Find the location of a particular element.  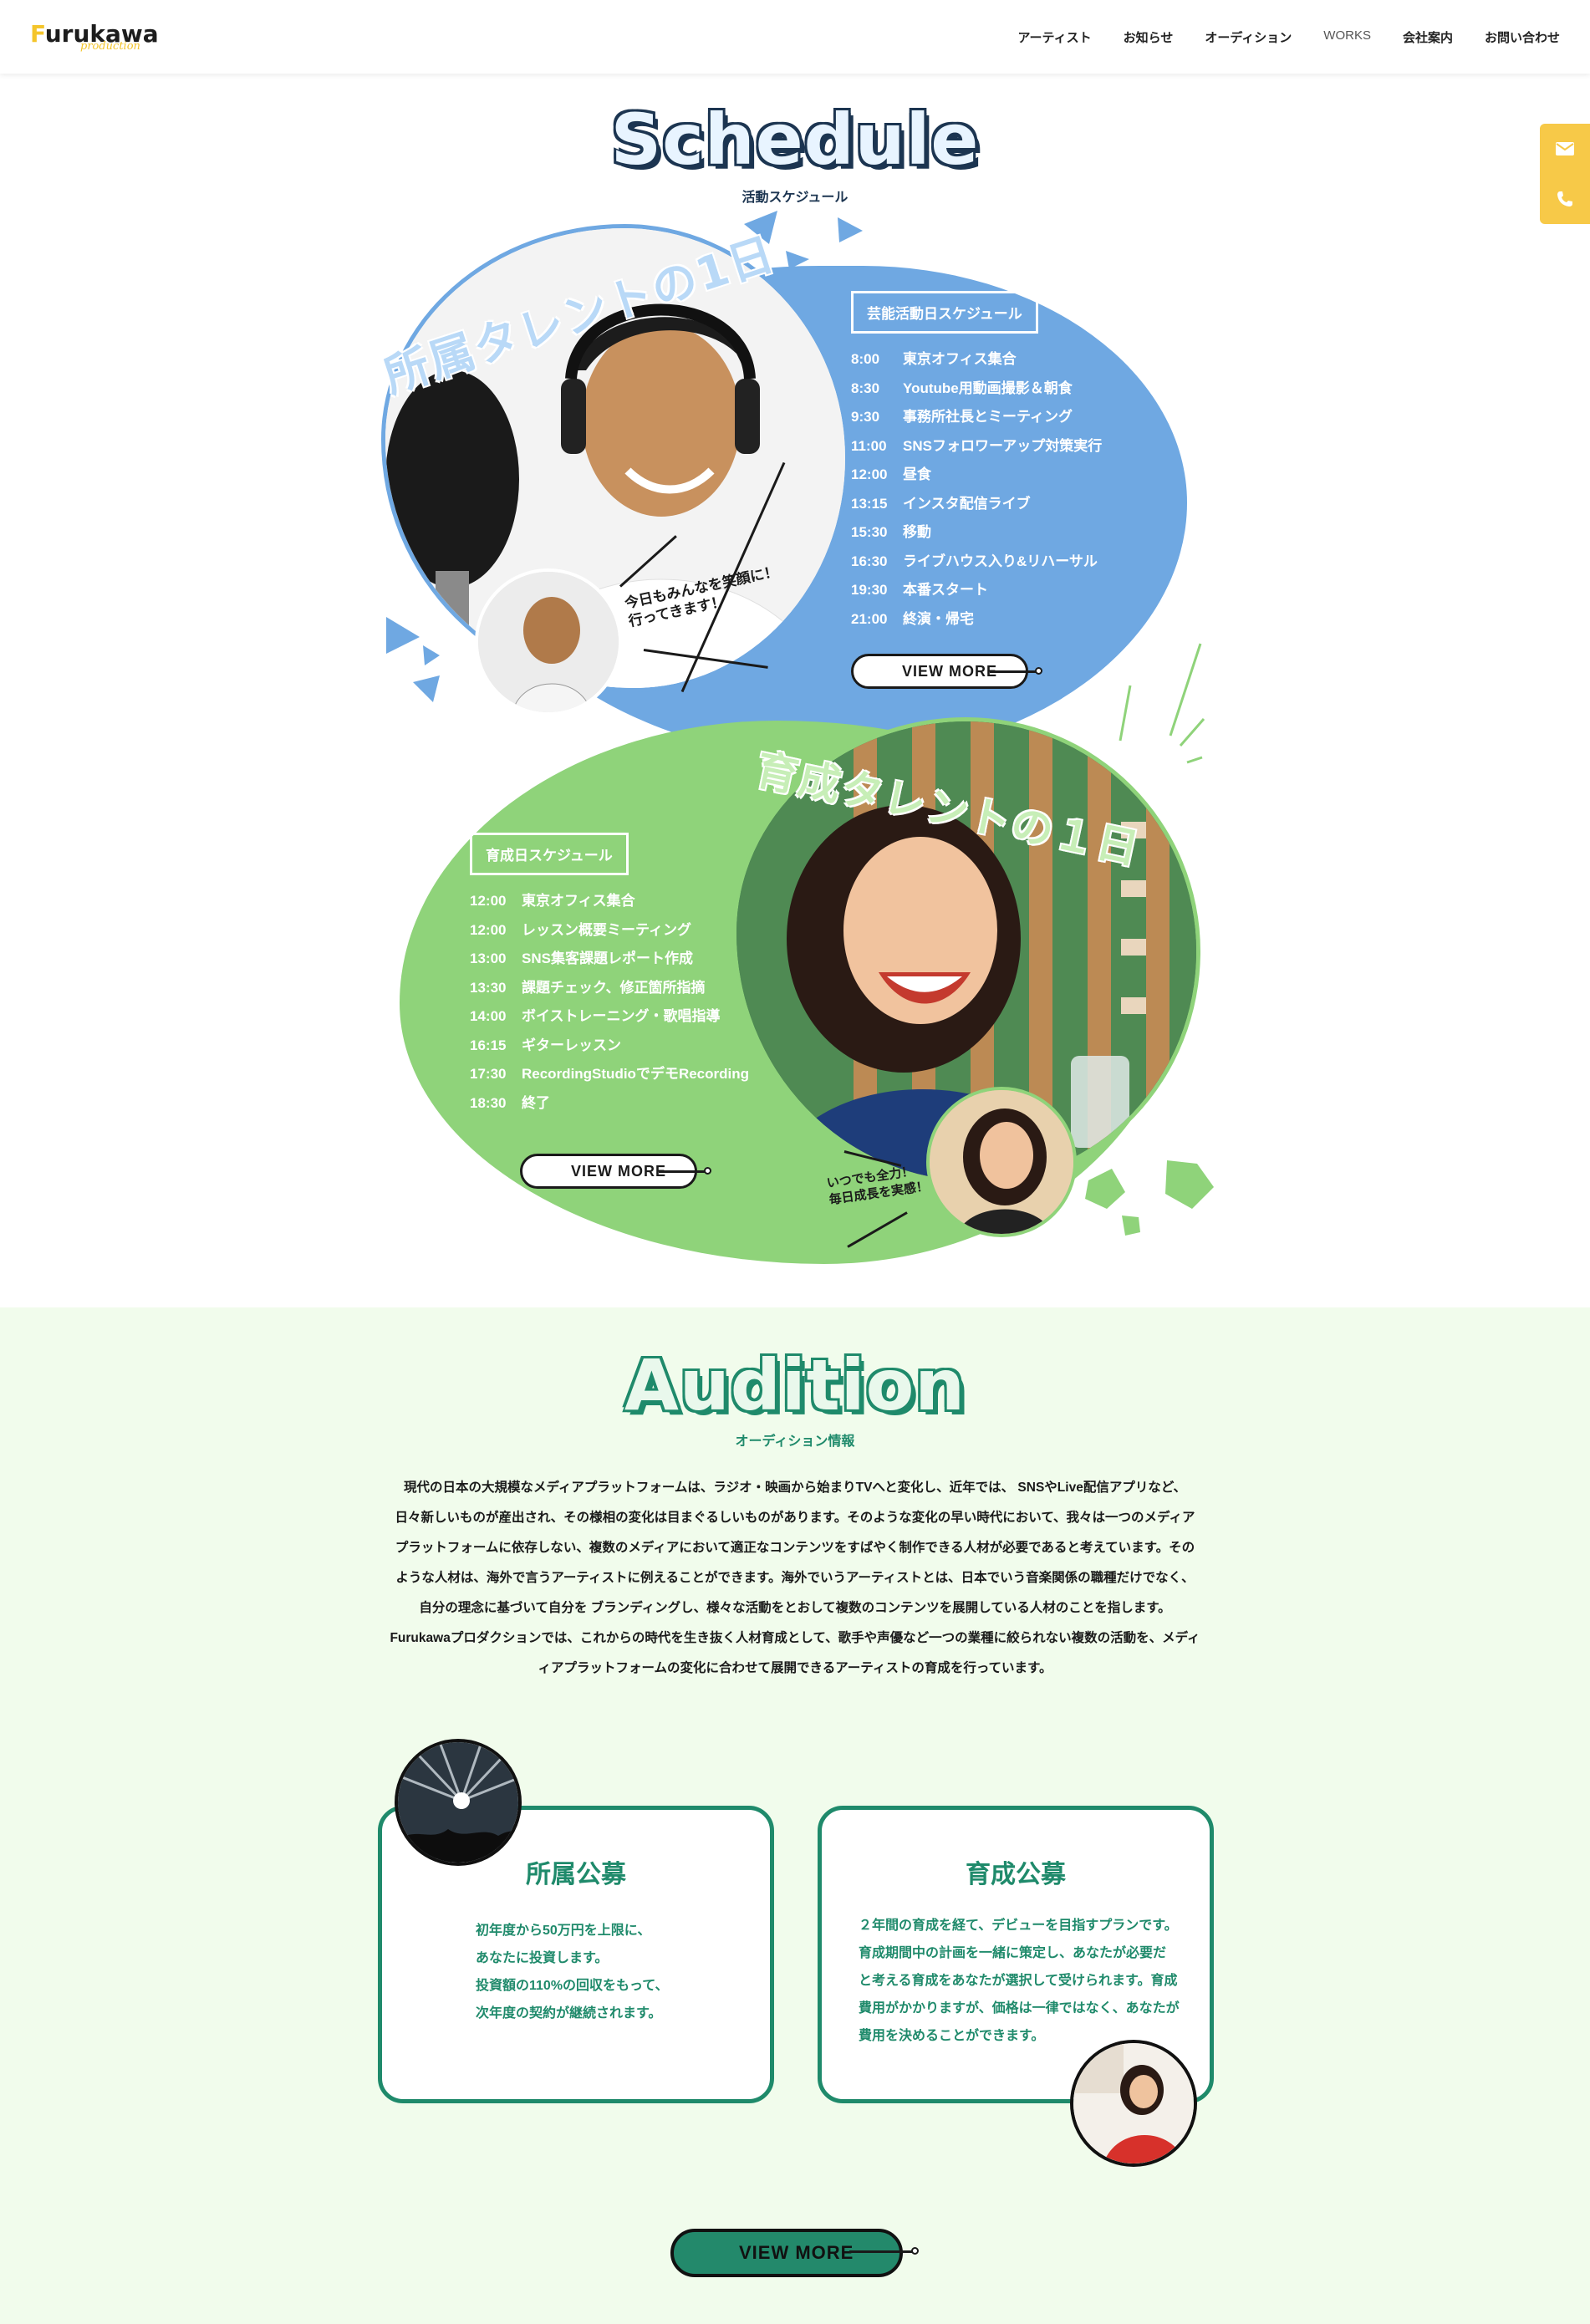

schedule-time: 16:15 is located at coordinates (488, 1045).